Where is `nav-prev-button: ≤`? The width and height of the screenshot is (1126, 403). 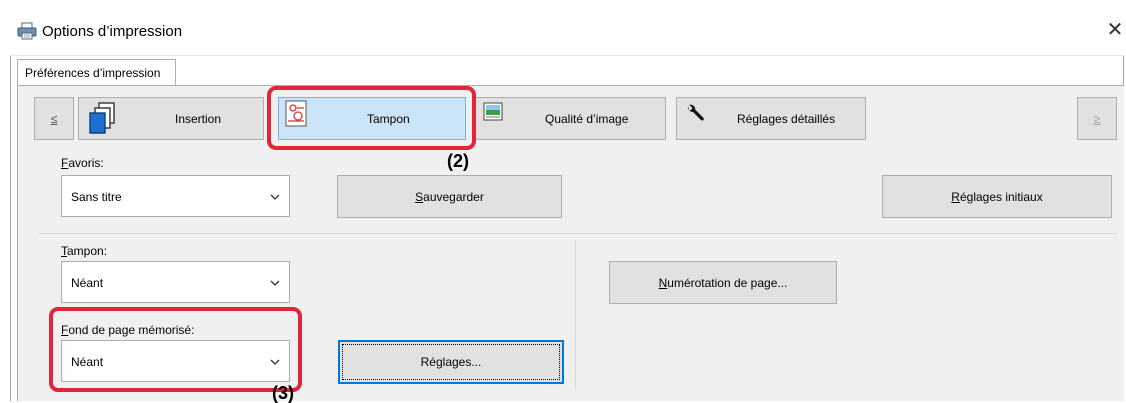
nav-prev-button: ≤ is located at coordinates (54, 118).